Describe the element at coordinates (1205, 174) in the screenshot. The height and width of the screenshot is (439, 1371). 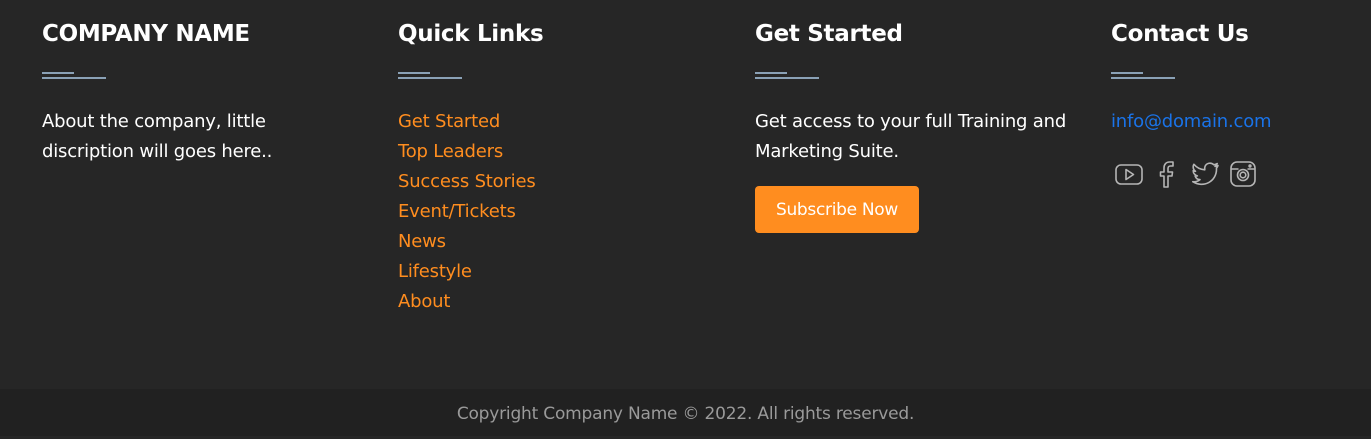
I see `twitter-icon` at that location.